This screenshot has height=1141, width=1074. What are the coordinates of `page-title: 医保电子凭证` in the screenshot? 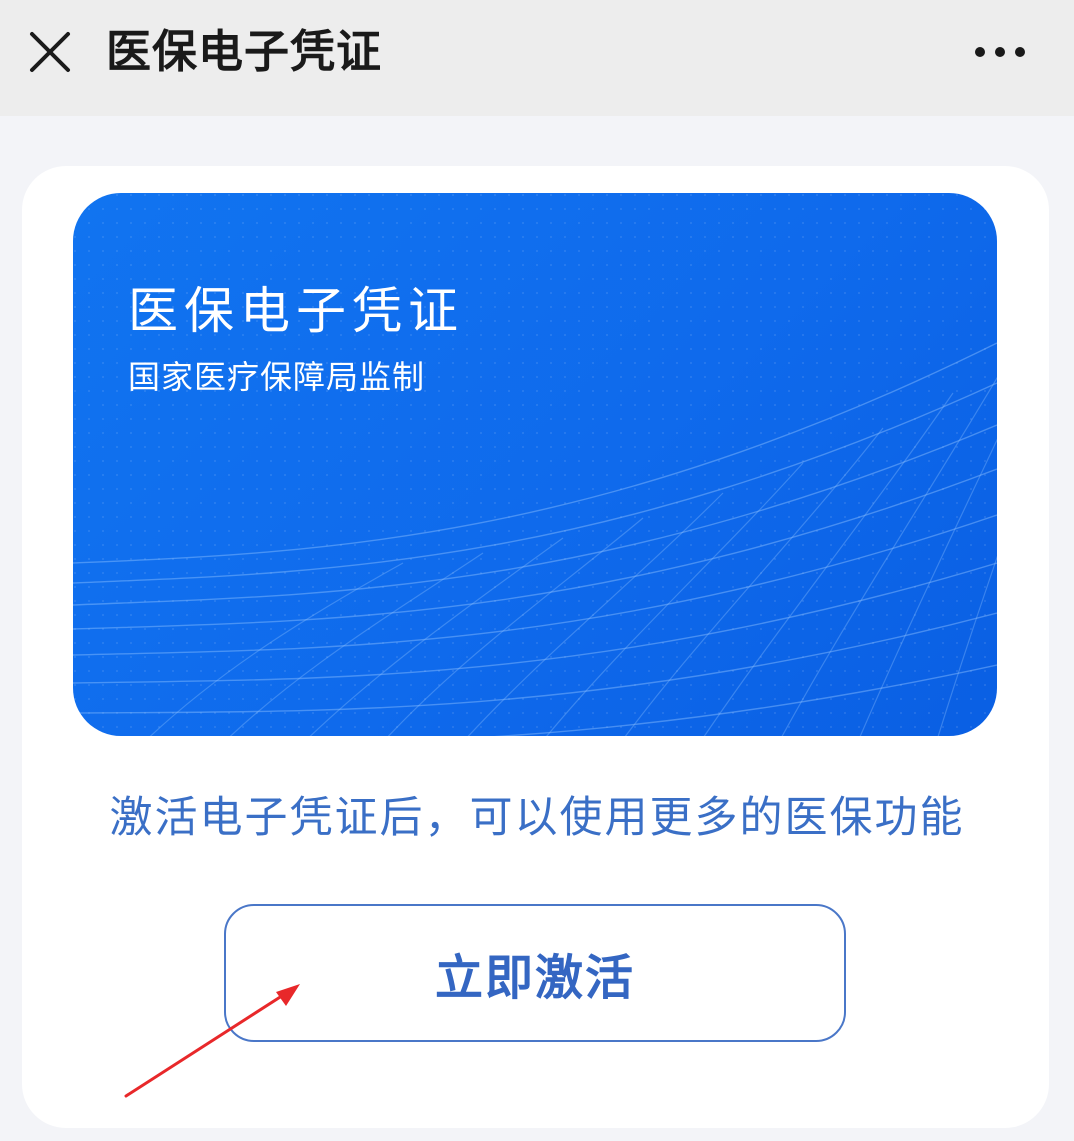 It's located at (244, 51).